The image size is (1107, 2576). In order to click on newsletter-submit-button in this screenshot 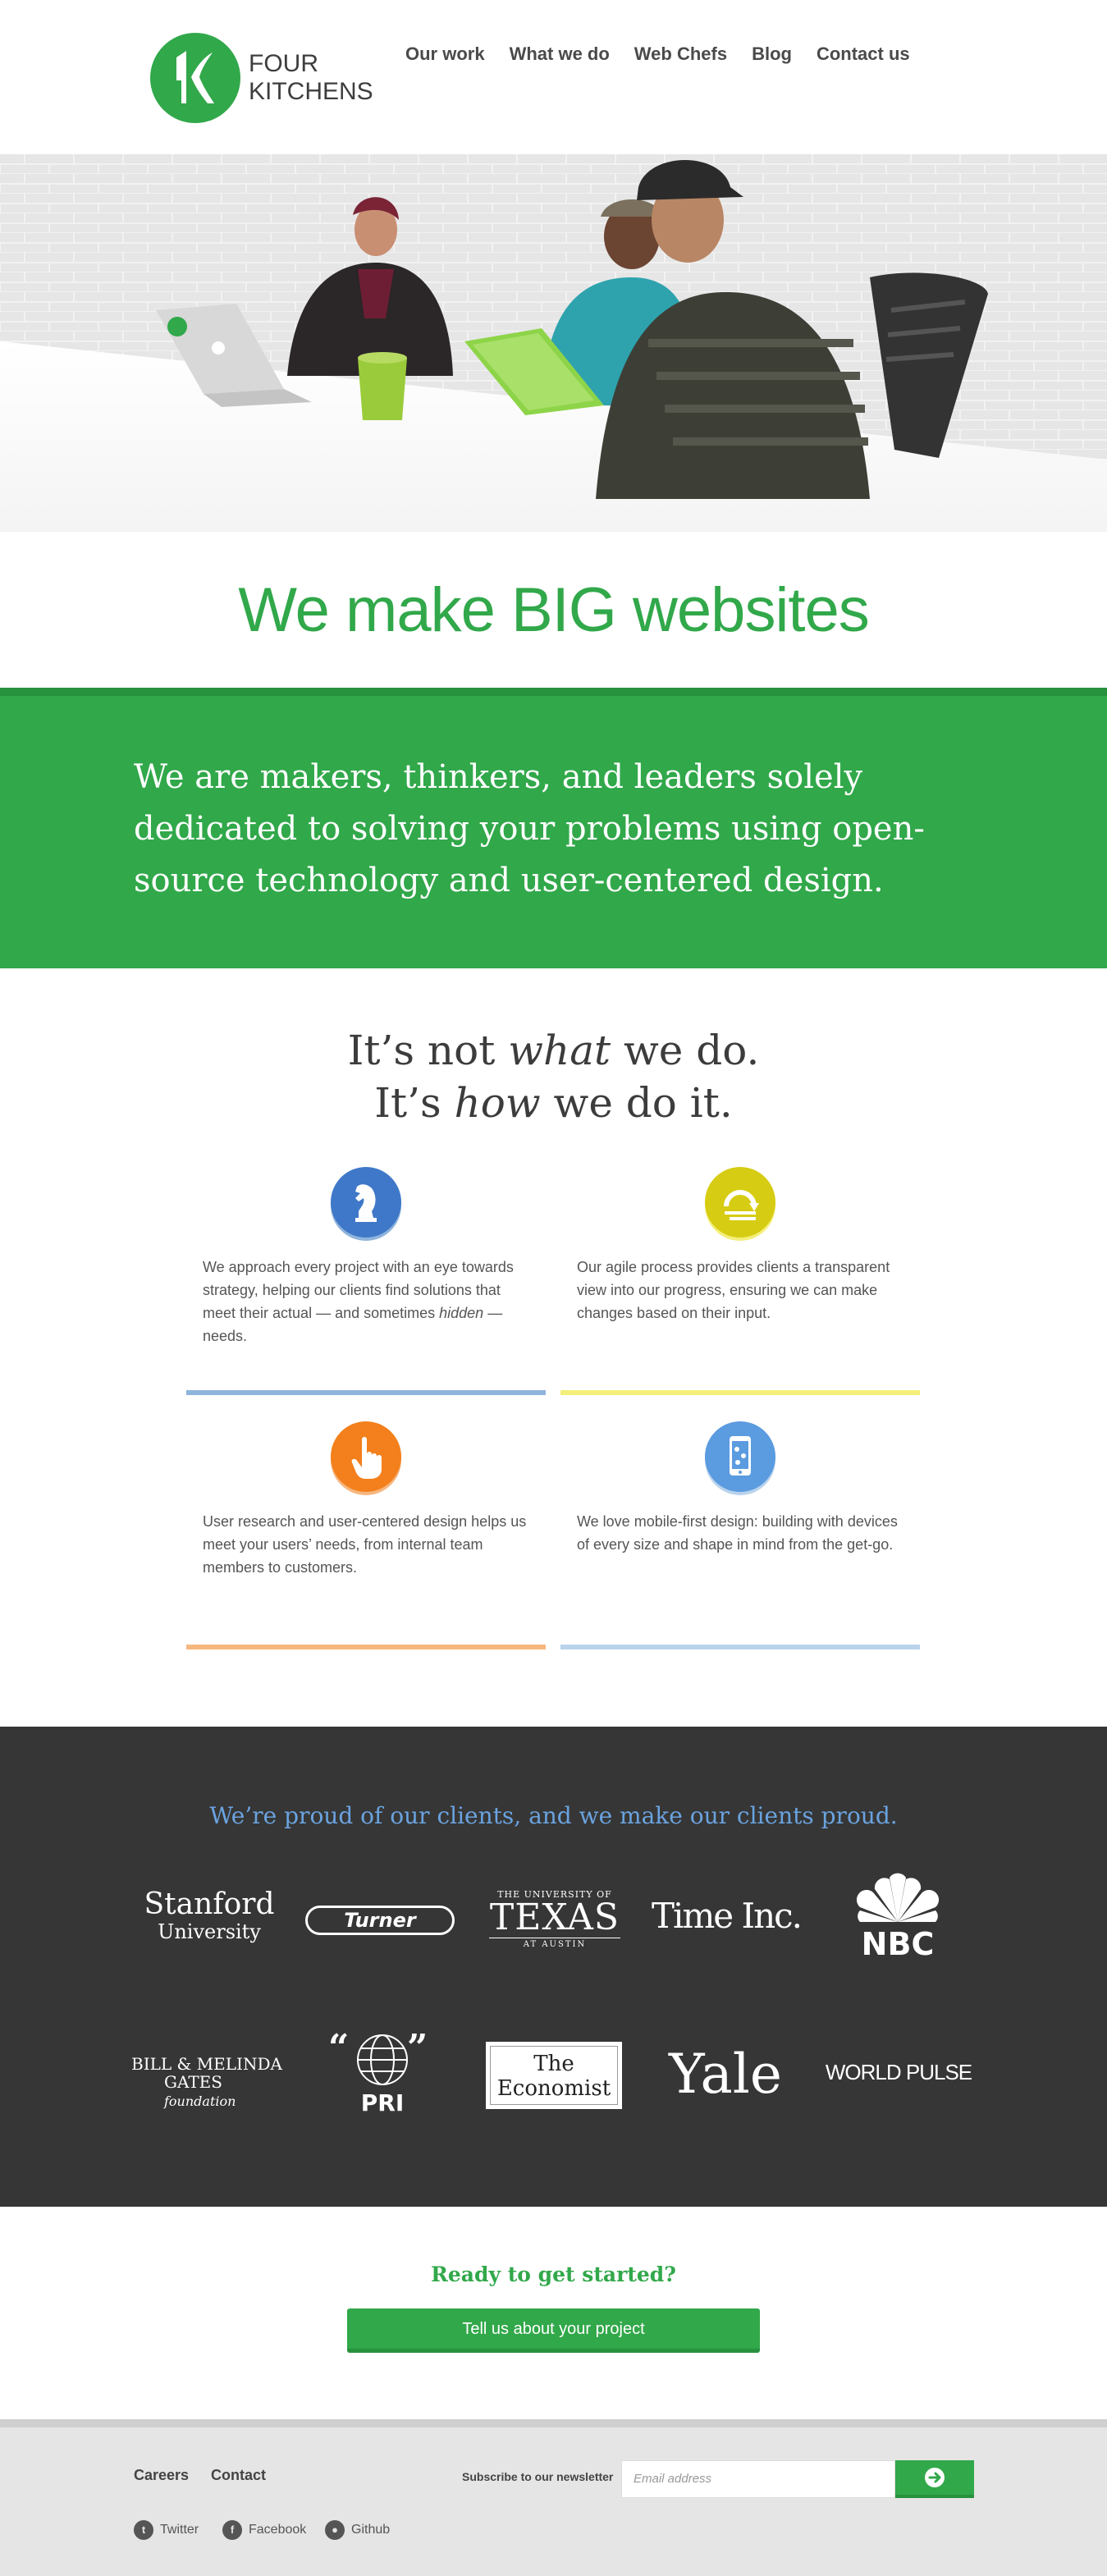, I will do `click(934, 2479)`.